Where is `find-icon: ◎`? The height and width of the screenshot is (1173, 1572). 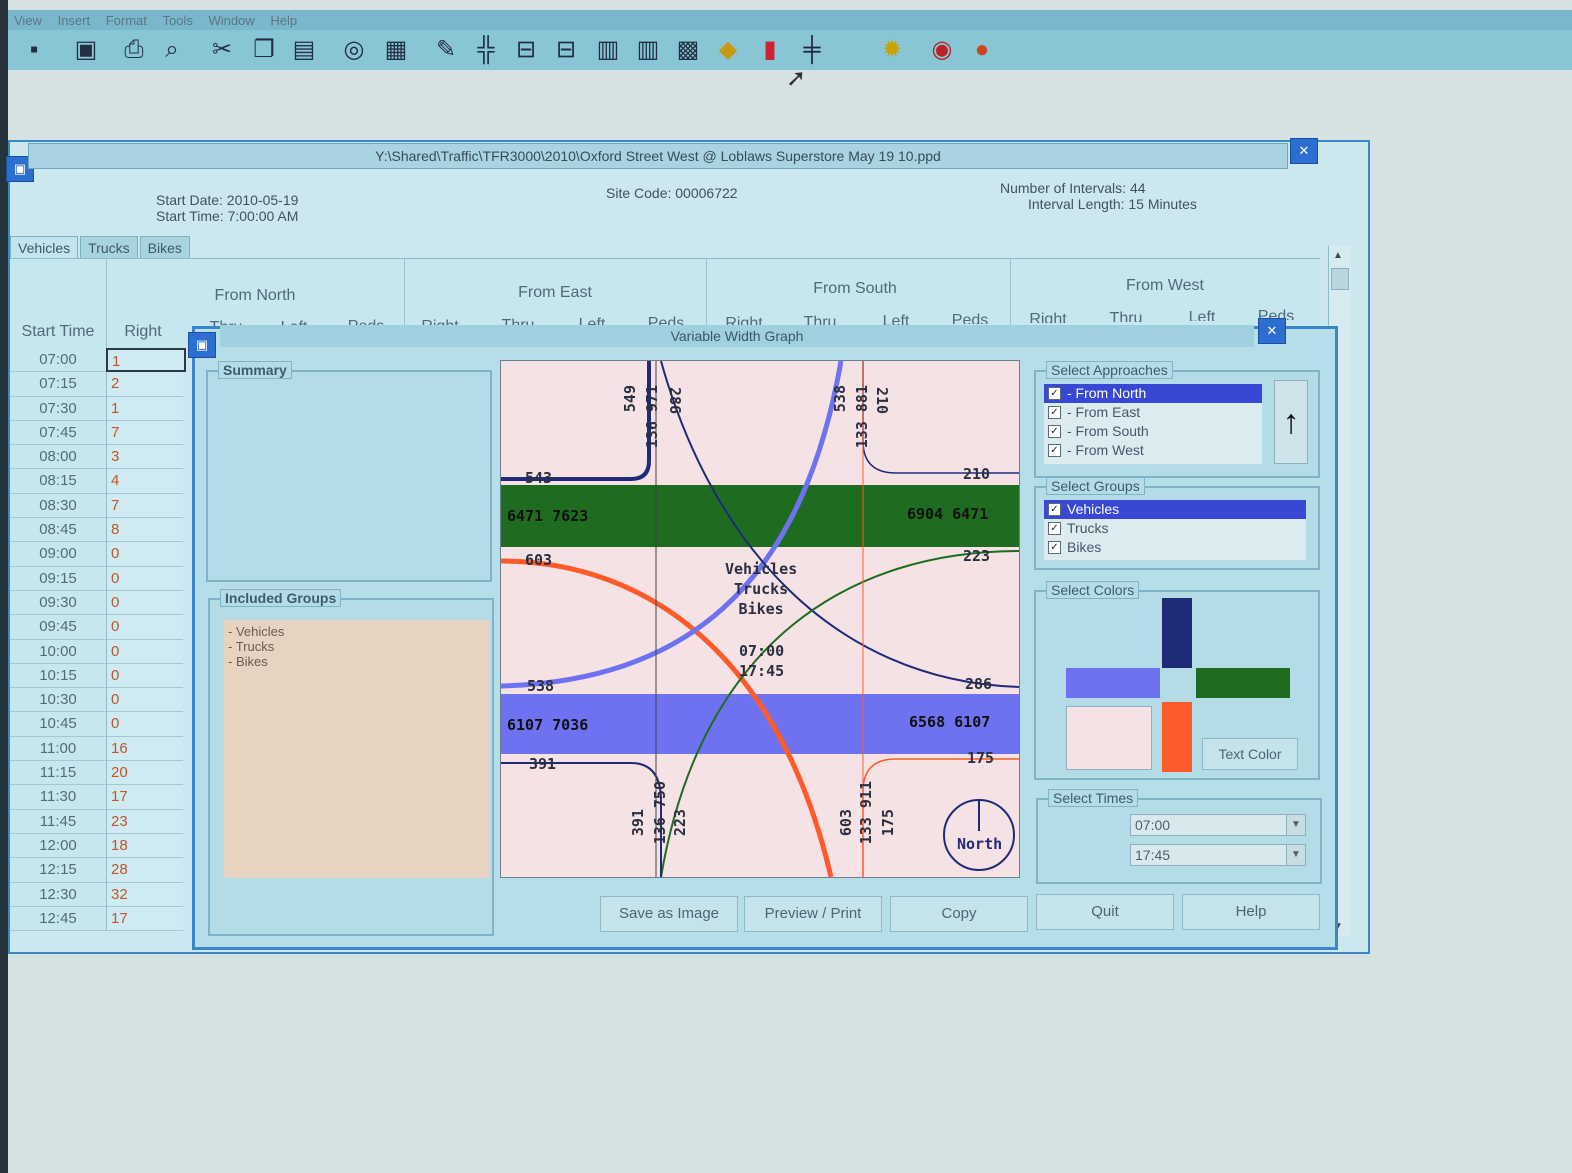 find-icon: ◎ is located at coordinates (354, 50).